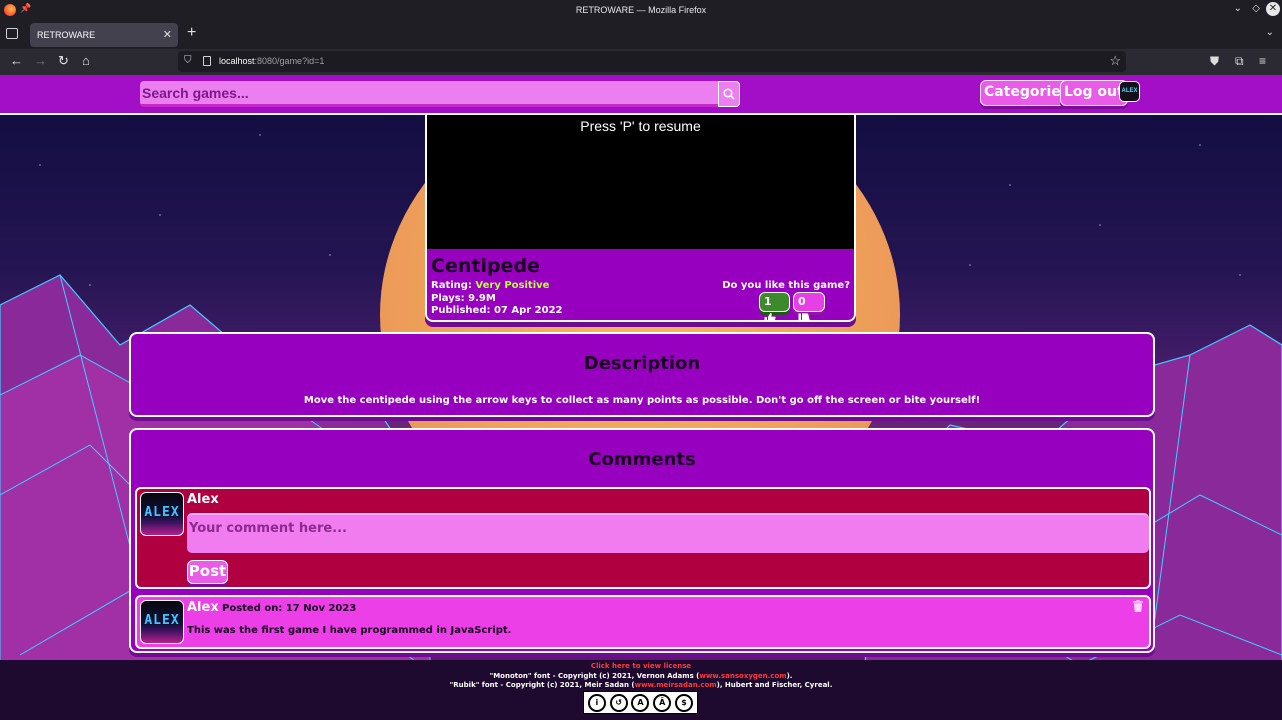  Describe the element at coordinates (770, 316) in the screenshot. I see `thumbs-up-icon` at that location.